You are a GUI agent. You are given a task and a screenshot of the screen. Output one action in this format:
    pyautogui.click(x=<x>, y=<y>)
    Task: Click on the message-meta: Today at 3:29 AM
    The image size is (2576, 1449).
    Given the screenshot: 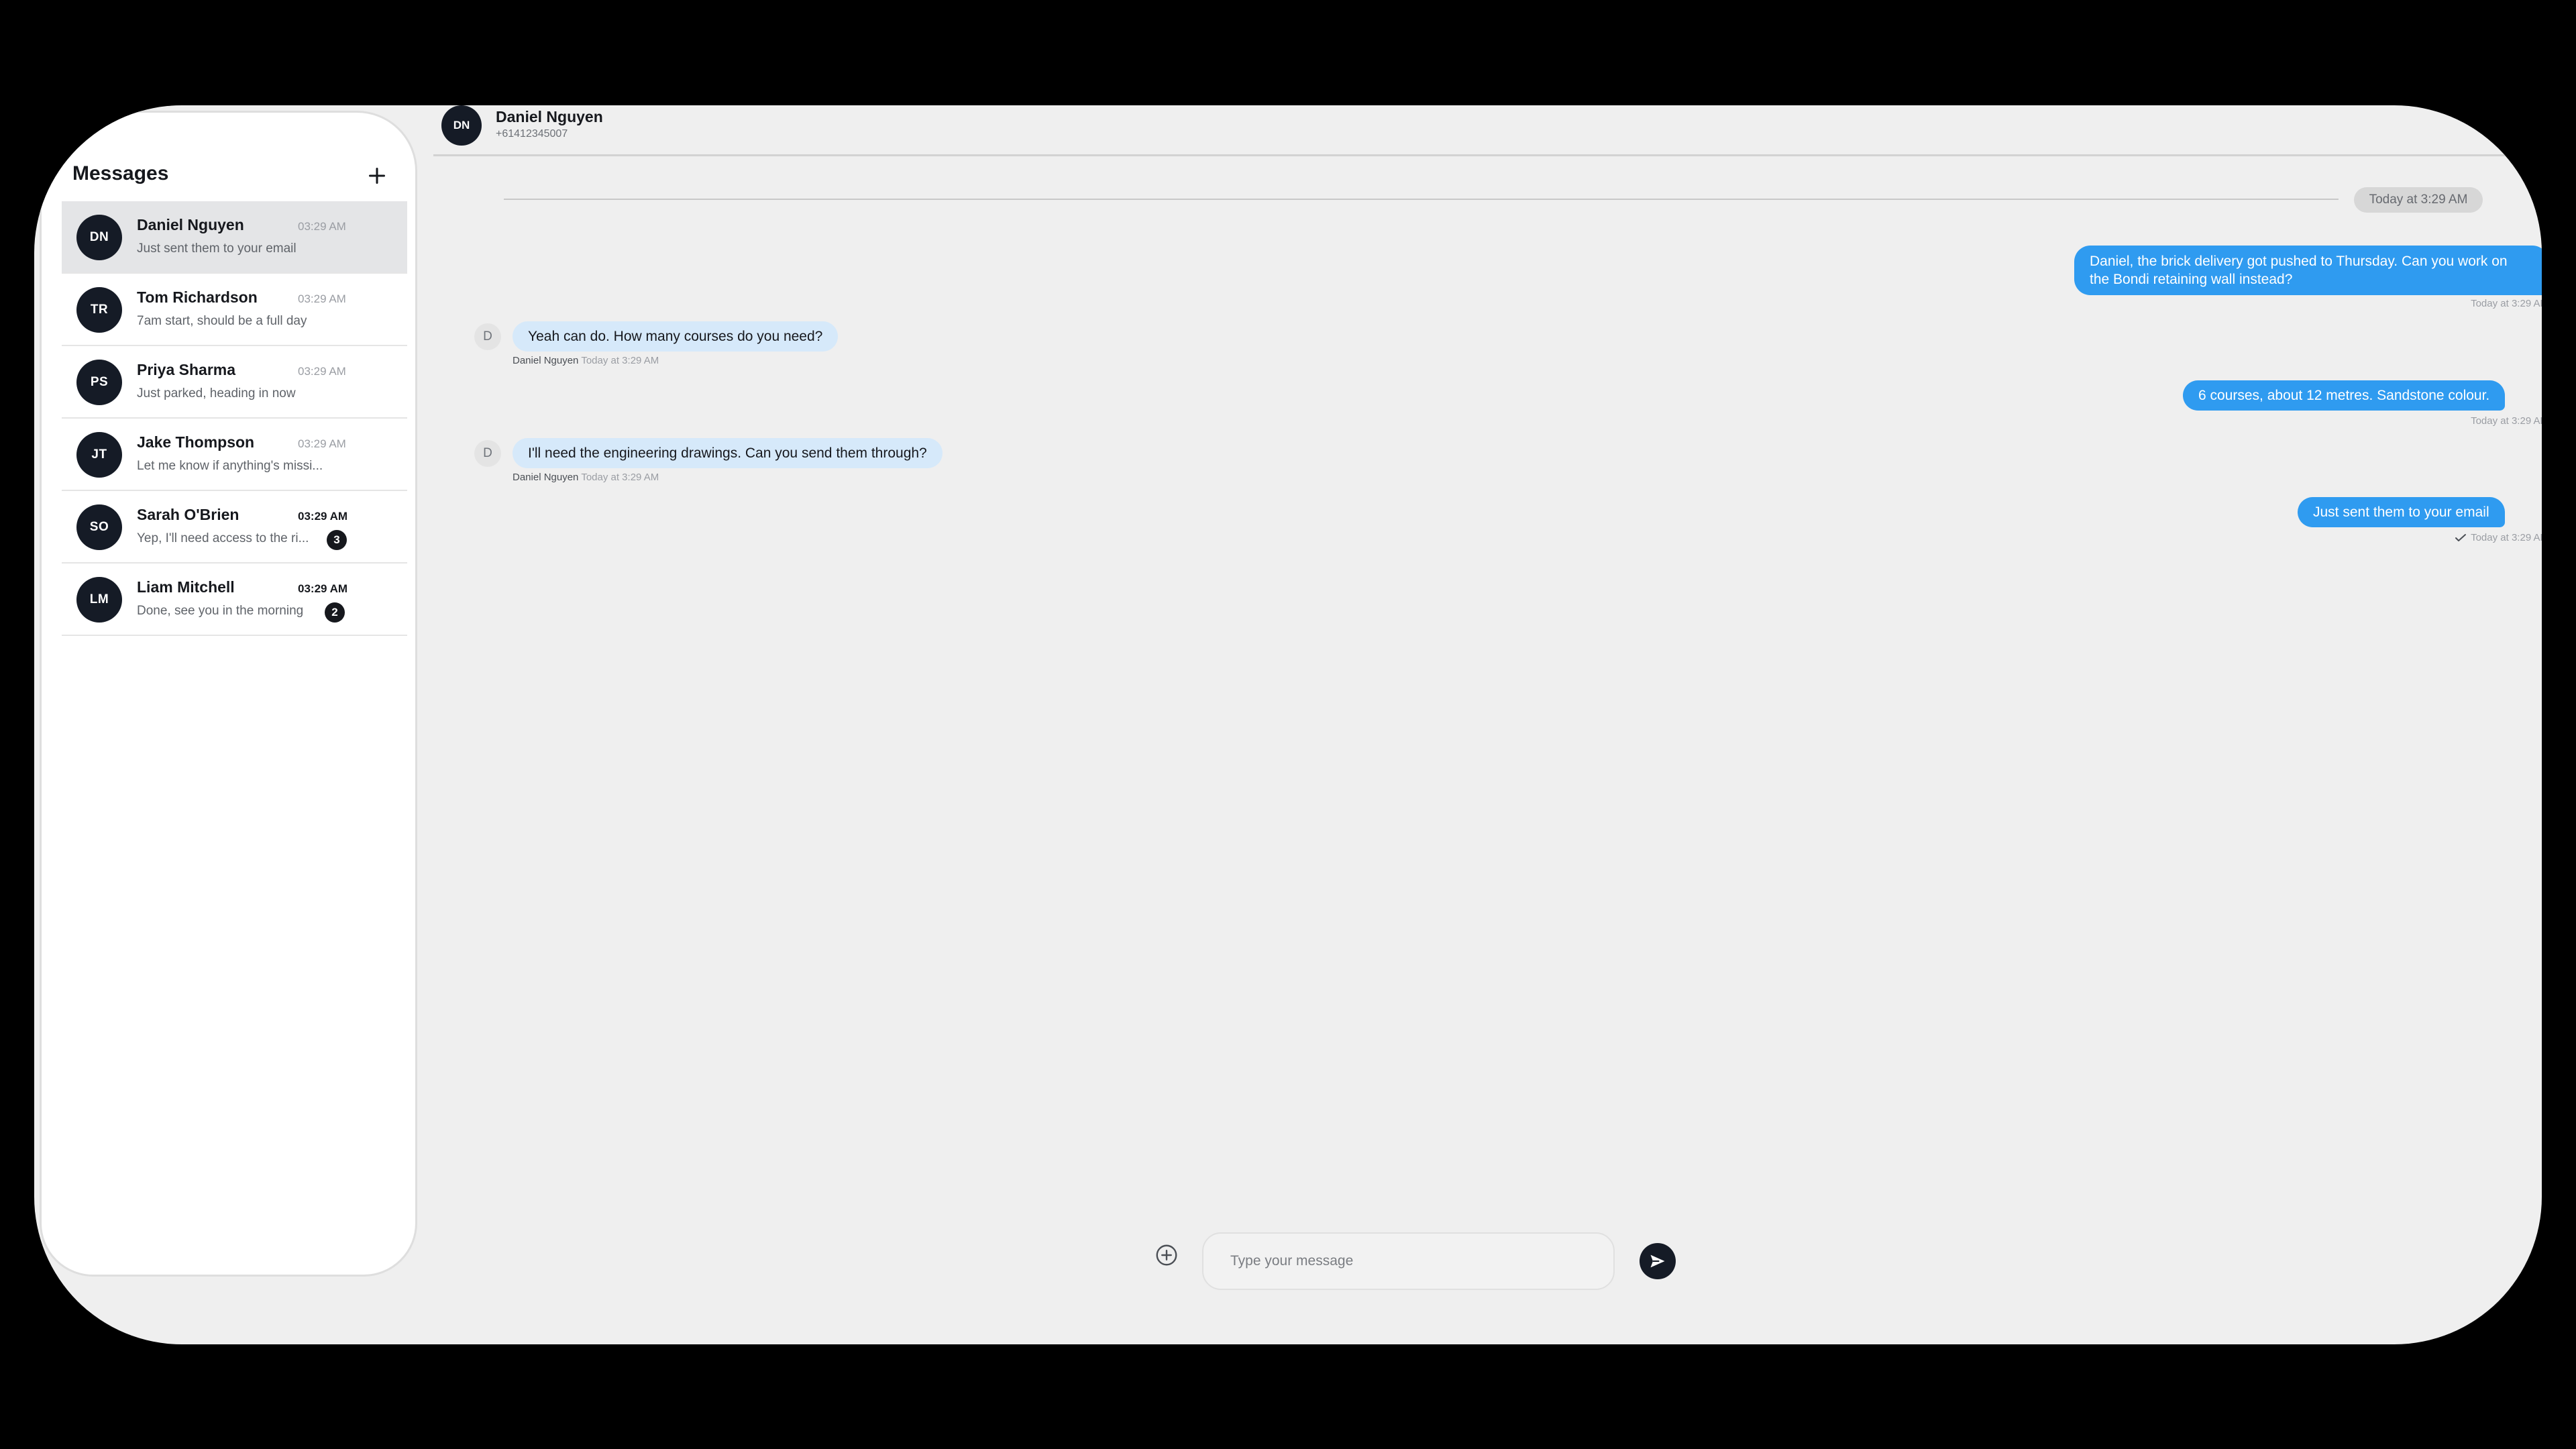 What is the action you would take?
    pyautogui.click(x=2462, y=537)
    